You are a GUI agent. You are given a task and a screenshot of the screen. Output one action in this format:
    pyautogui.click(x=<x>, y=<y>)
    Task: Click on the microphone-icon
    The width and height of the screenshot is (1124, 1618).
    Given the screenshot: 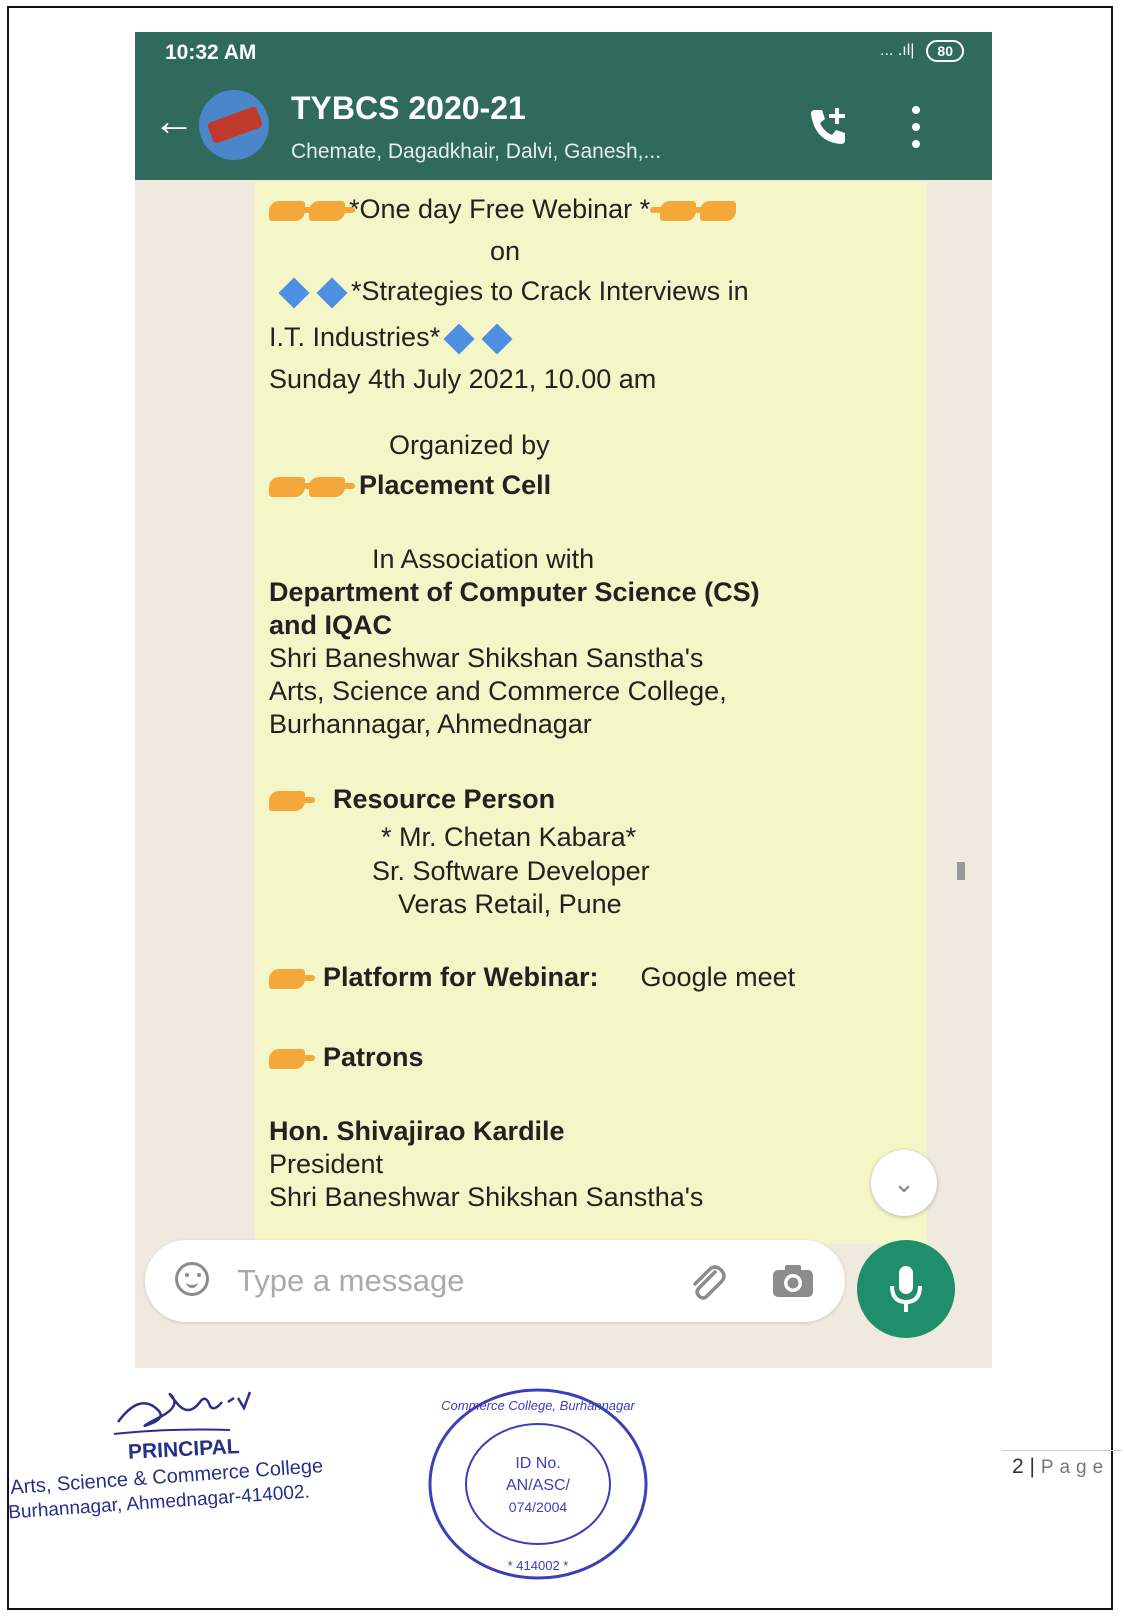 What is the action you would take?
    pyautogui.click(x=906, y=1289)
    